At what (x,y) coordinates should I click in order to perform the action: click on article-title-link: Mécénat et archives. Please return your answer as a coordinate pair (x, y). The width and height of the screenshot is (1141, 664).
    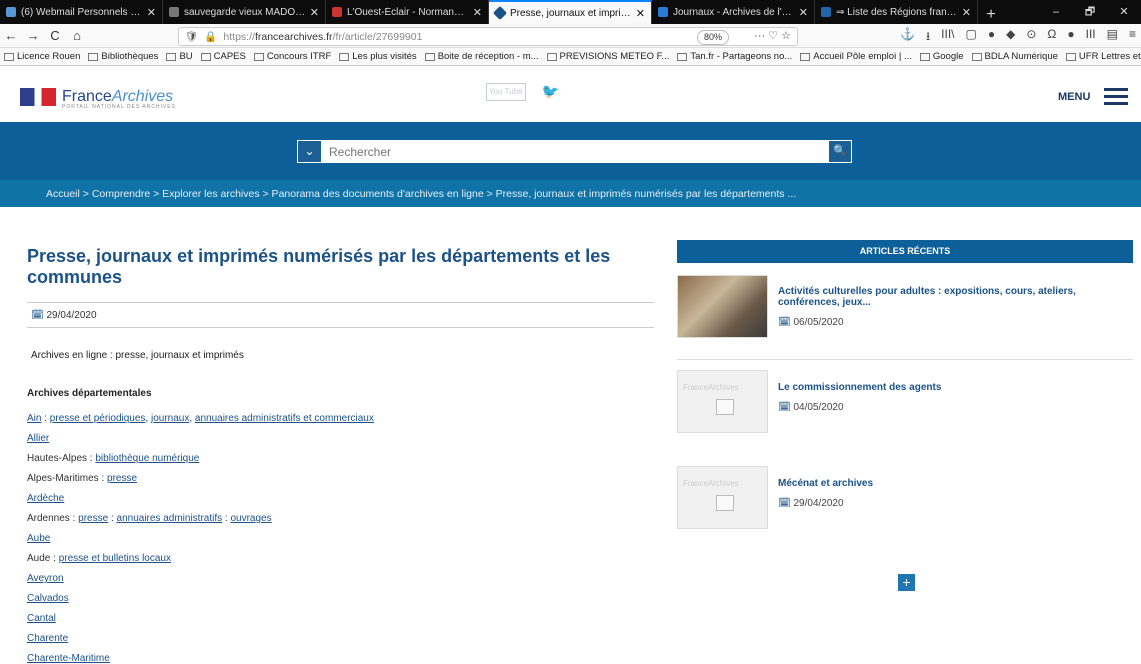
    Looking at the image, I should click on (825, 483).